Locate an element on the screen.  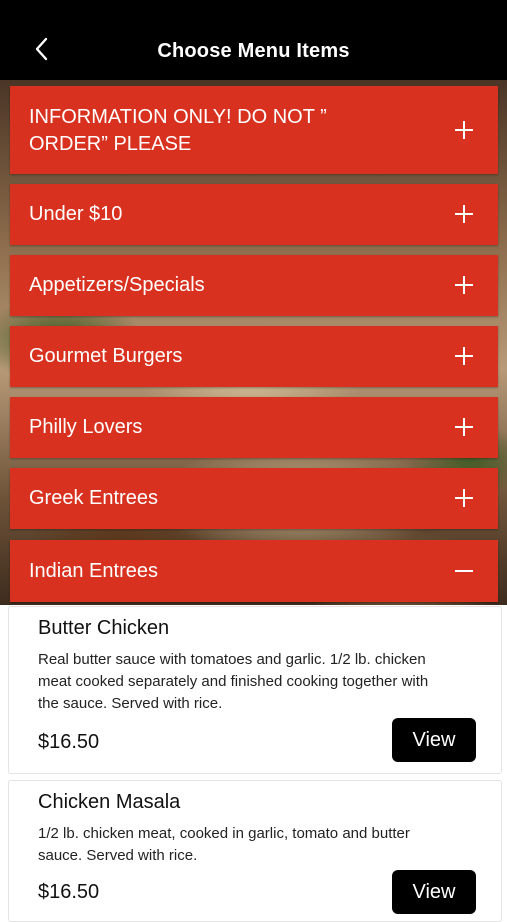
category-information-only: INFORMATION ONLY! DO NOT ” ORDER” PLEASE is located at coordinates (254, 130).